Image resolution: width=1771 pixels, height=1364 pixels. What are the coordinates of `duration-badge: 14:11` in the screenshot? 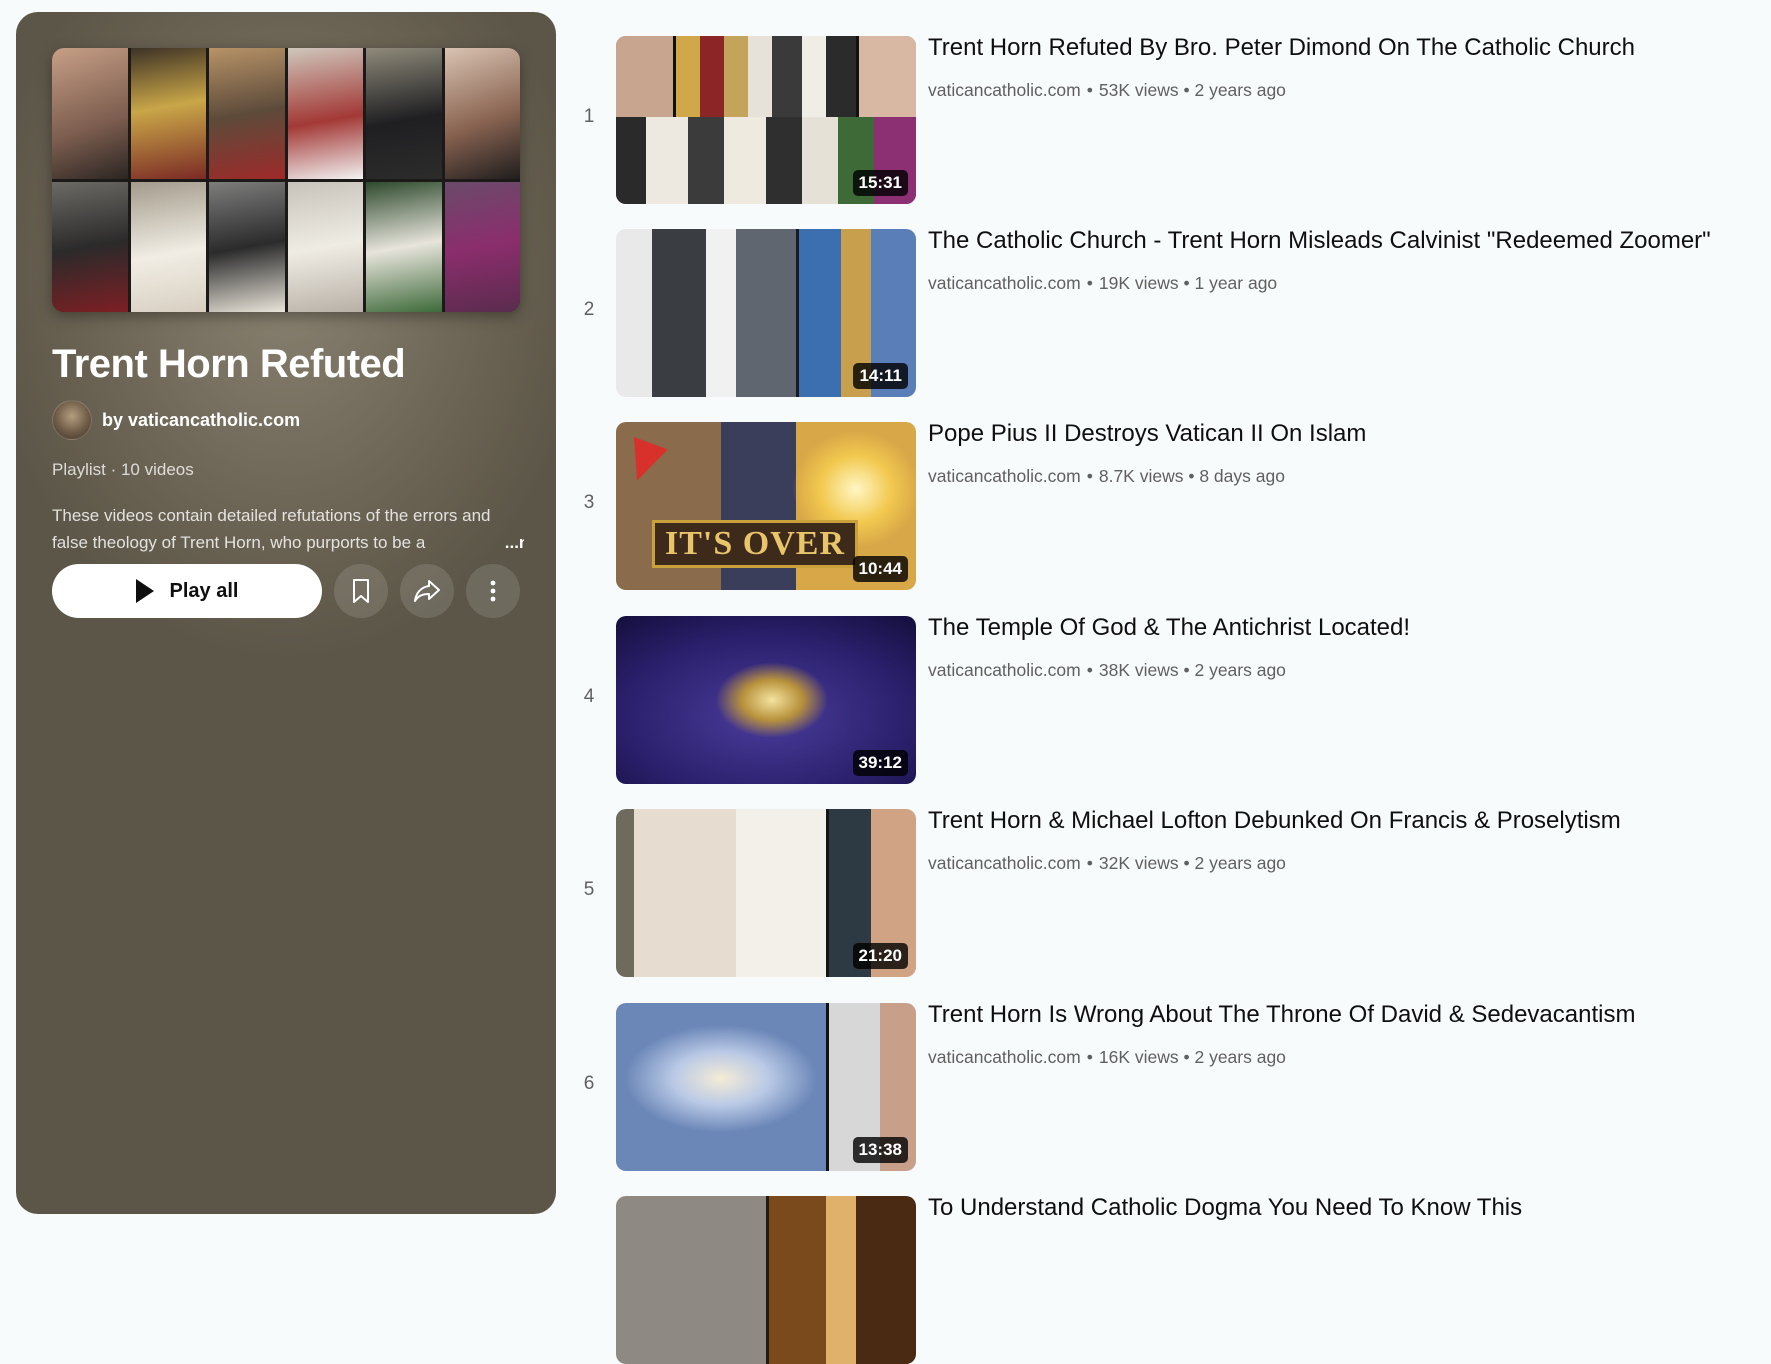 It's located at (880, 376).